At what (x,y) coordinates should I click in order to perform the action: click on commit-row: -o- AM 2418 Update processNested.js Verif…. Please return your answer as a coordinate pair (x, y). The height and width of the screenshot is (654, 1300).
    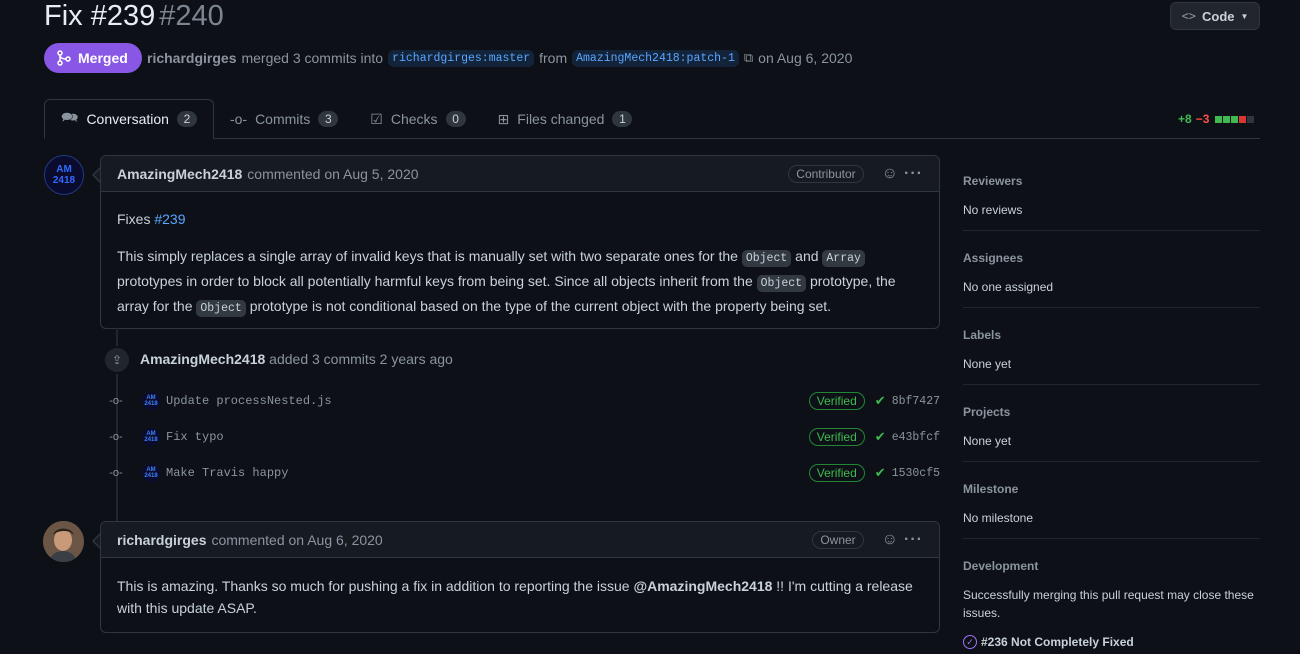
    Looking at the image, I should click on (524, 401).